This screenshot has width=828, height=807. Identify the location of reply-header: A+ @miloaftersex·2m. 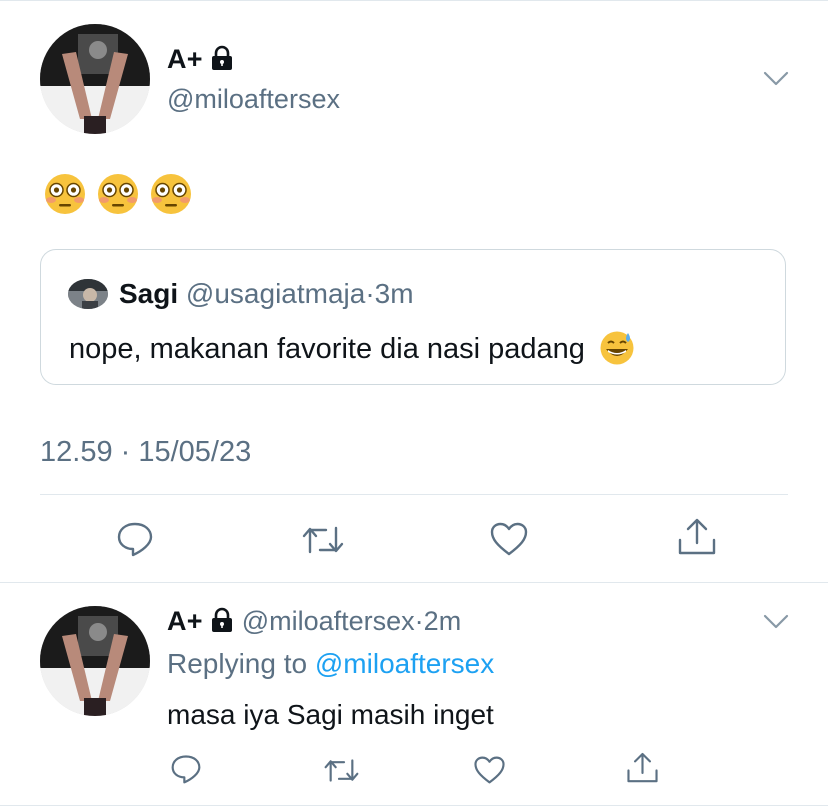
(314, 621).